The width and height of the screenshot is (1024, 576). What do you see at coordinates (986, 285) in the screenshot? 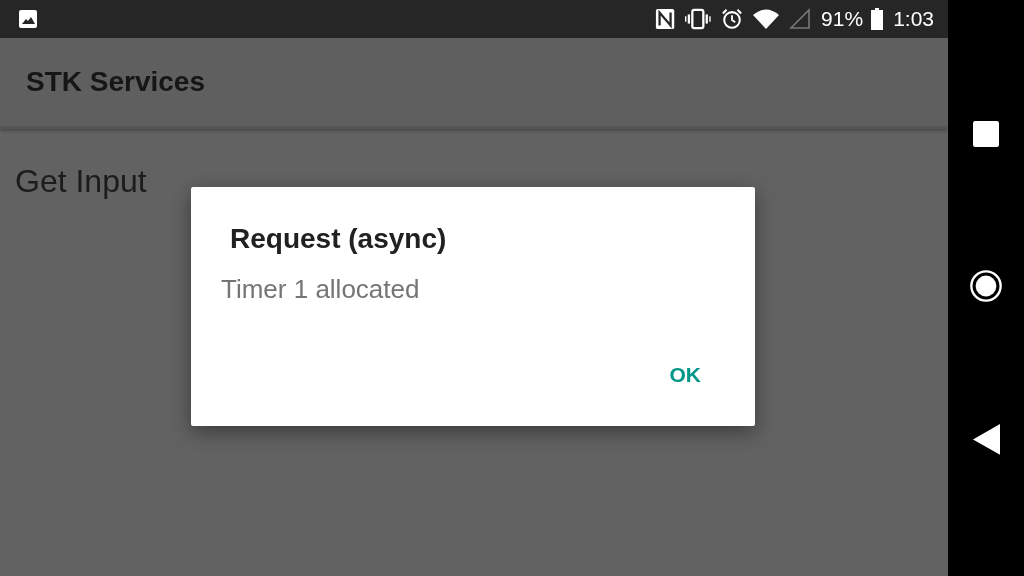
I see `home-icon` at bounding box center [986, 285].